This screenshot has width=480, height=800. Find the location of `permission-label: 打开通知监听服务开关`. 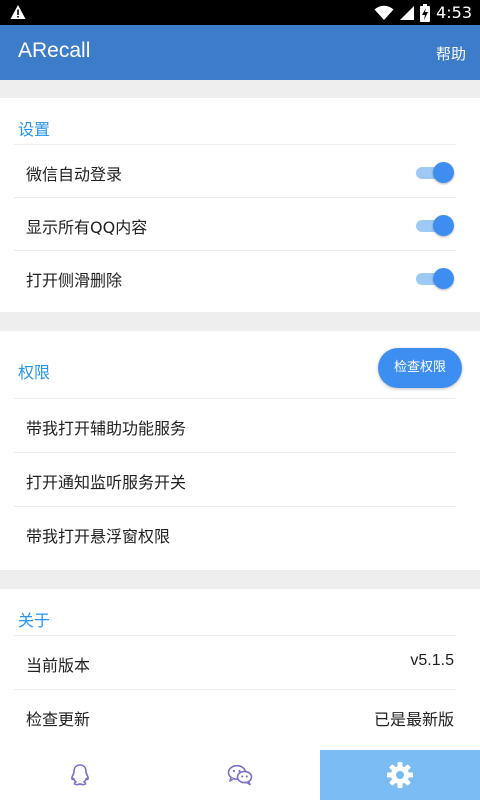

permission-label: 打开通知监听服务开关 is located at coordinates (106, 482).